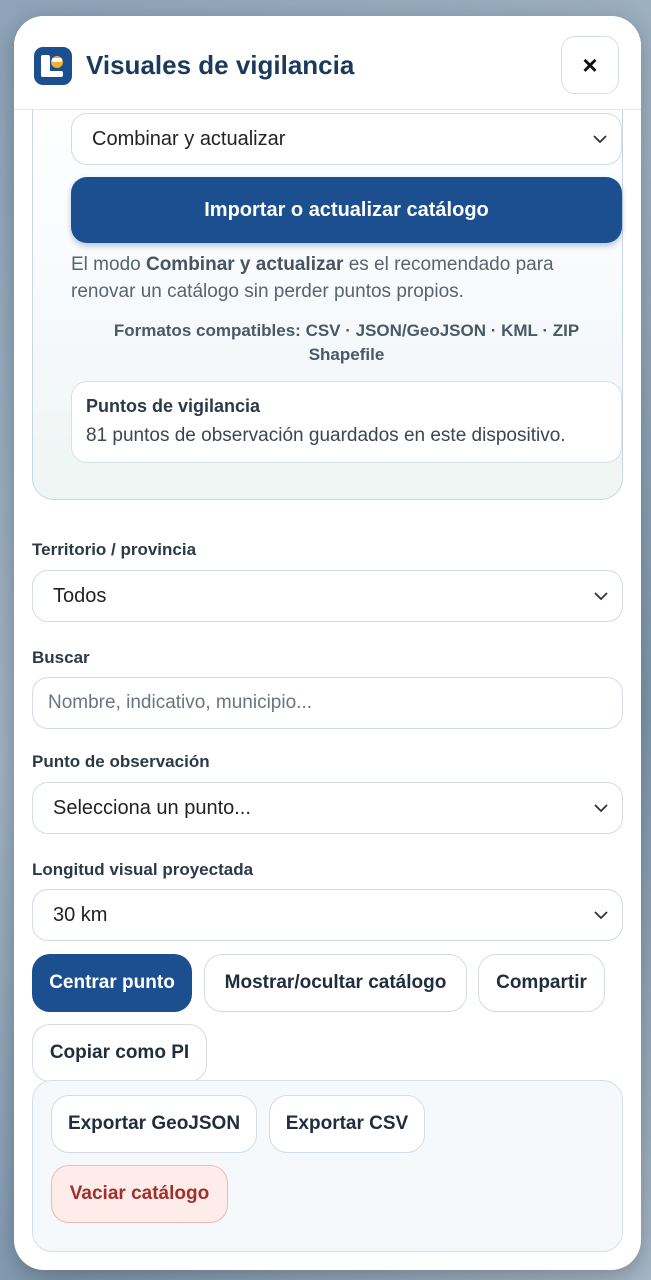 The height and width of the screenshot is (1280, 651). I want to click on share-button: Compartir, so click(541, 983).